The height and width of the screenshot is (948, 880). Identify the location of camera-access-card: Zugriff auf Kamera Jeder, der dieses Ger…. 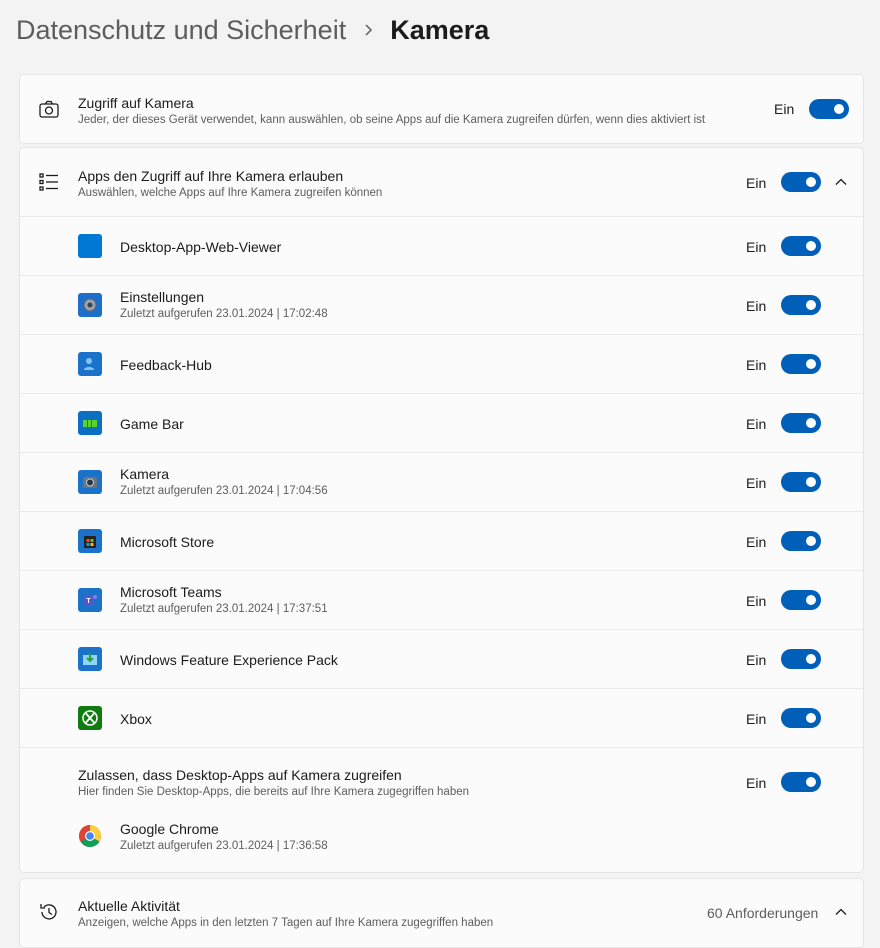
(441, 109).